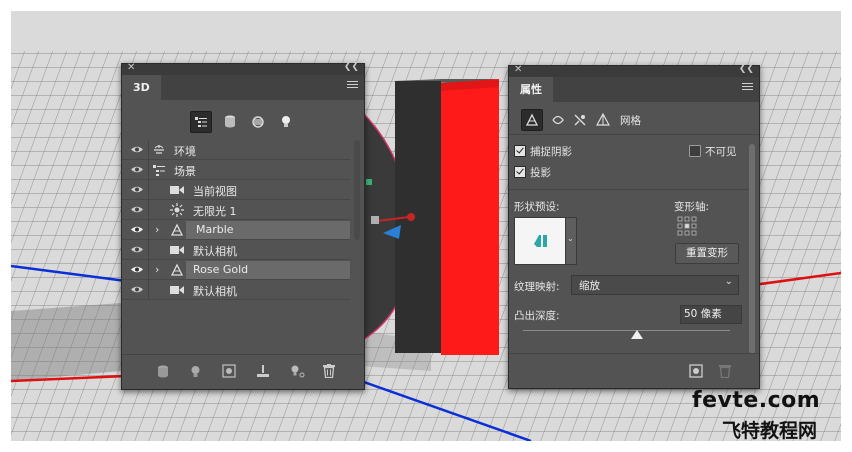 This screenshot has height=452, width=852. What do you see at coordinates (201, 122) in the screenshot?
I see `whole-scene-filter-icon` at bounding box center [201, 122].